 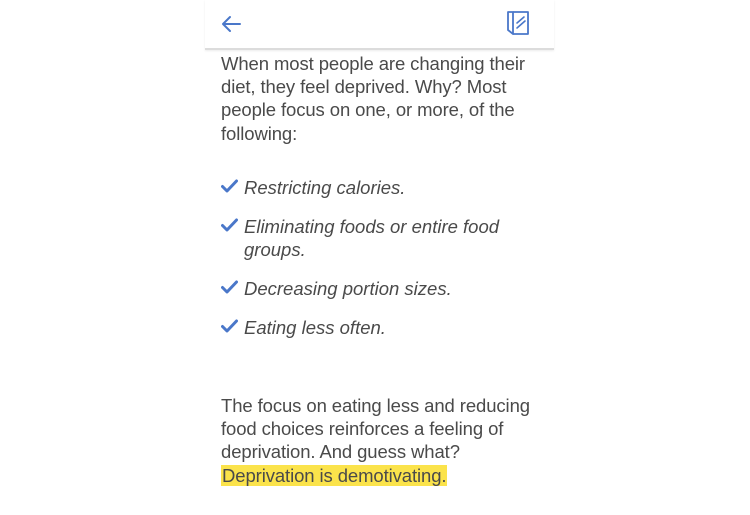 I want to click on bookmark-icon, so click(x=518, y=23).